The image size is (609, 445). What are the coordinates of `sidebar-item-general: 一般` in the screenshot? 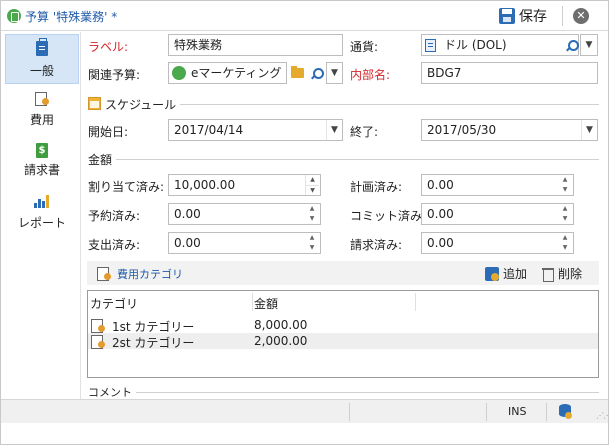 It's located at (42, 59).